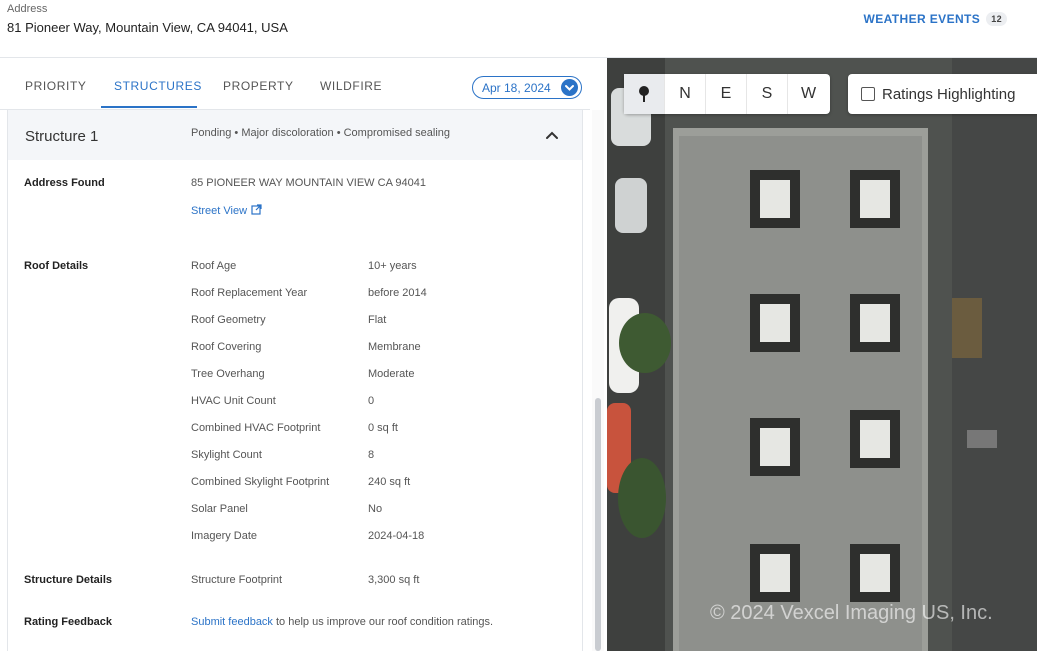  What do you see at coordinates (377, 320) in the screenshot?
I see `roof-geometry-value: Flat` at bounding box center [377, 320].